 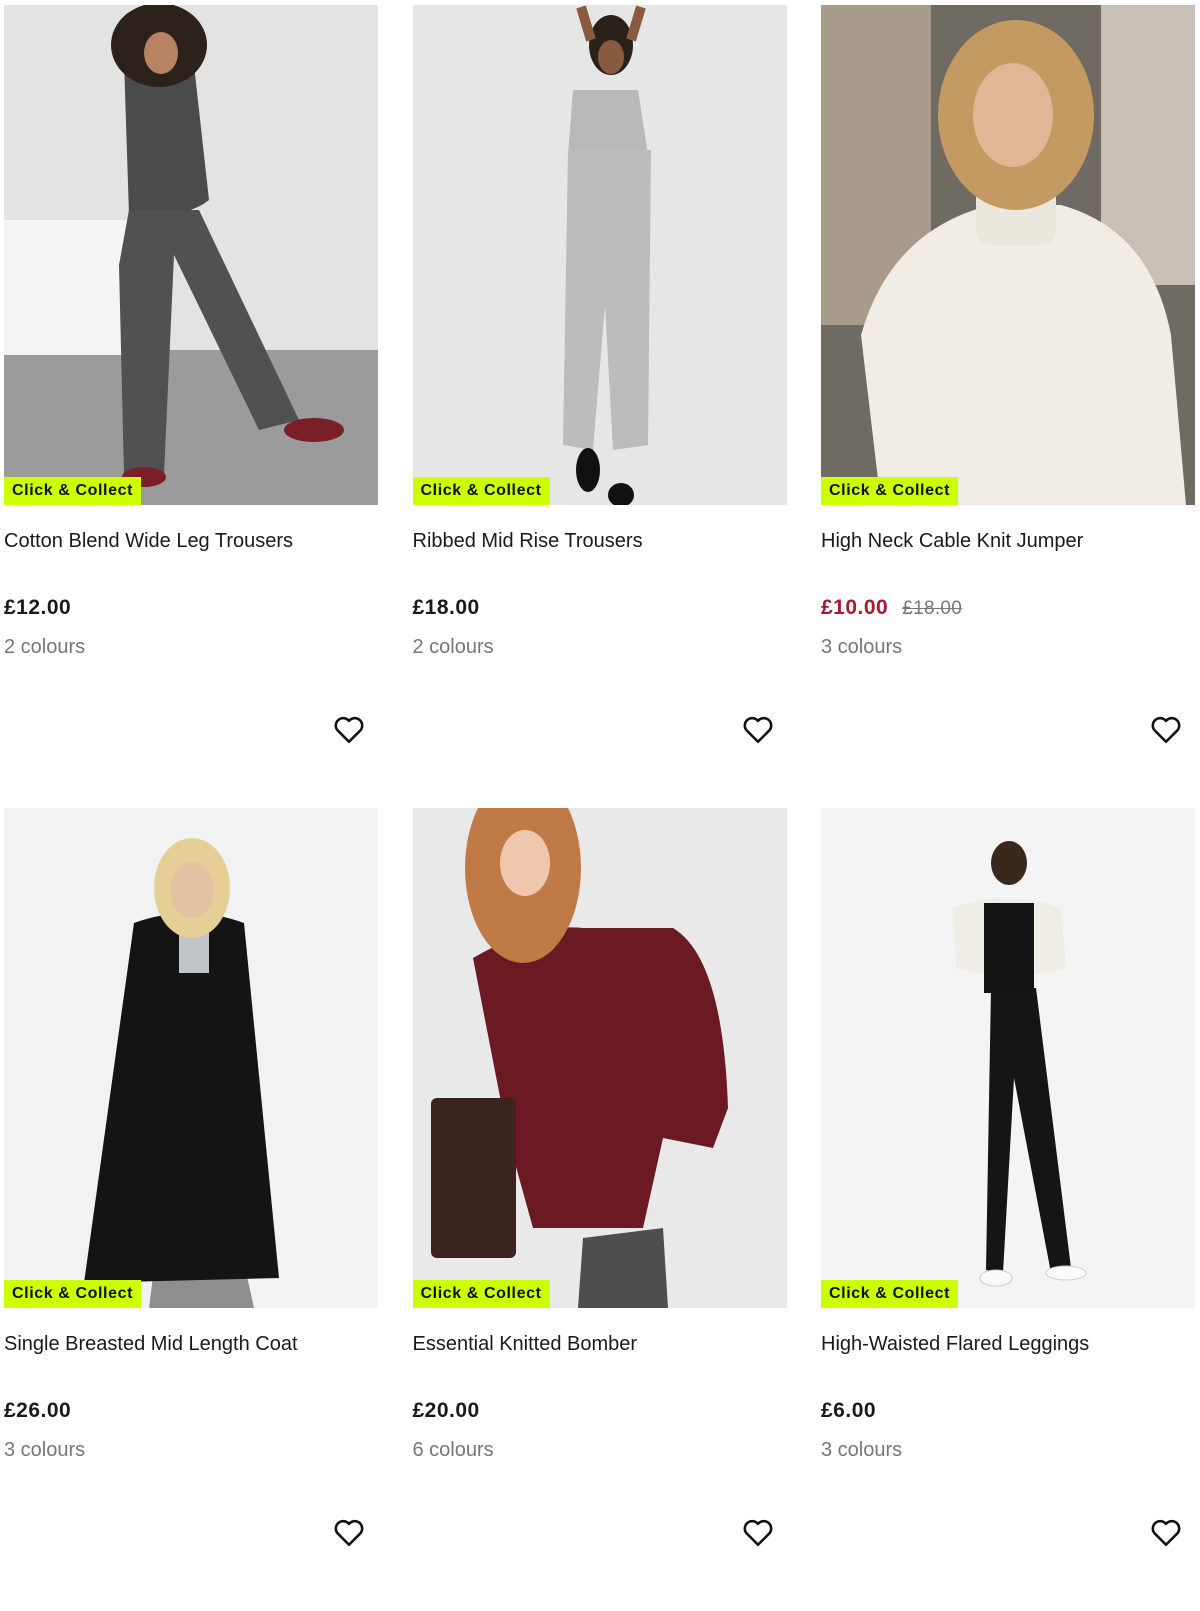 I want to click on price-row: £6.00, so click(x=848, y=1411).